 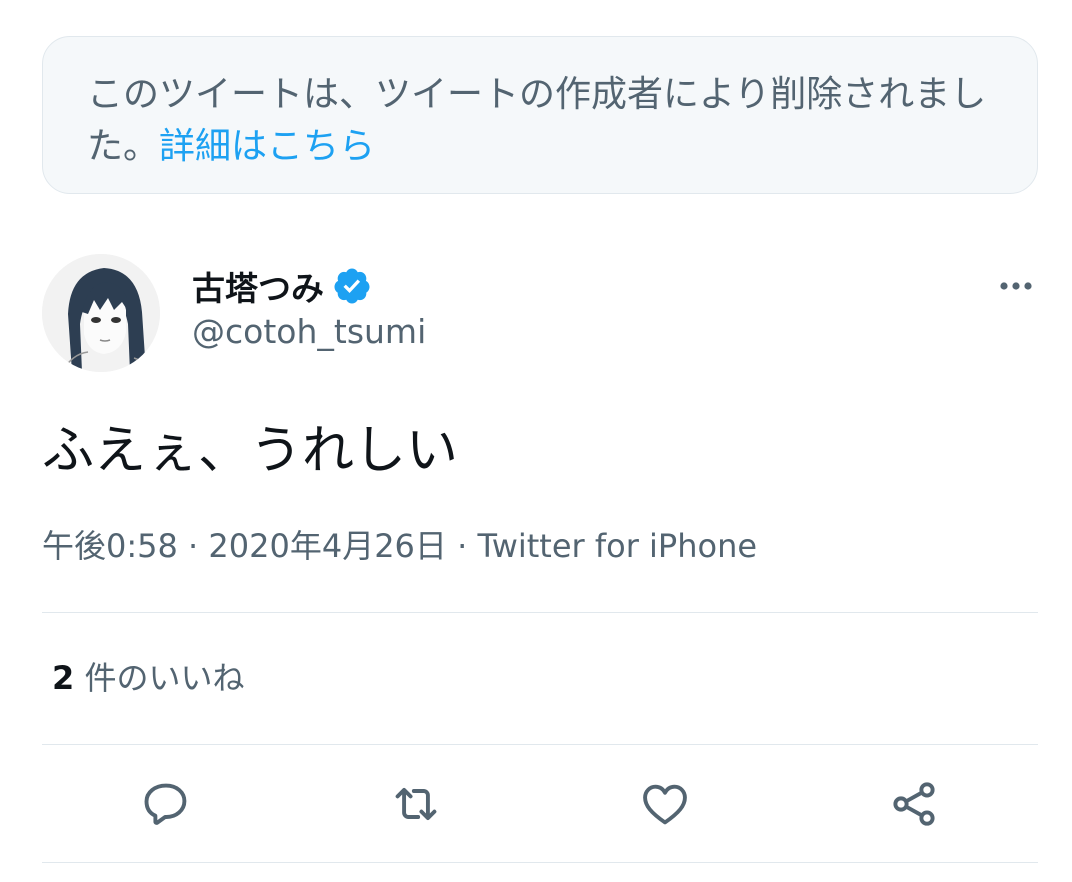 I want to click on tweet-date: 2020年4月26日, so click(x=327, y=546).